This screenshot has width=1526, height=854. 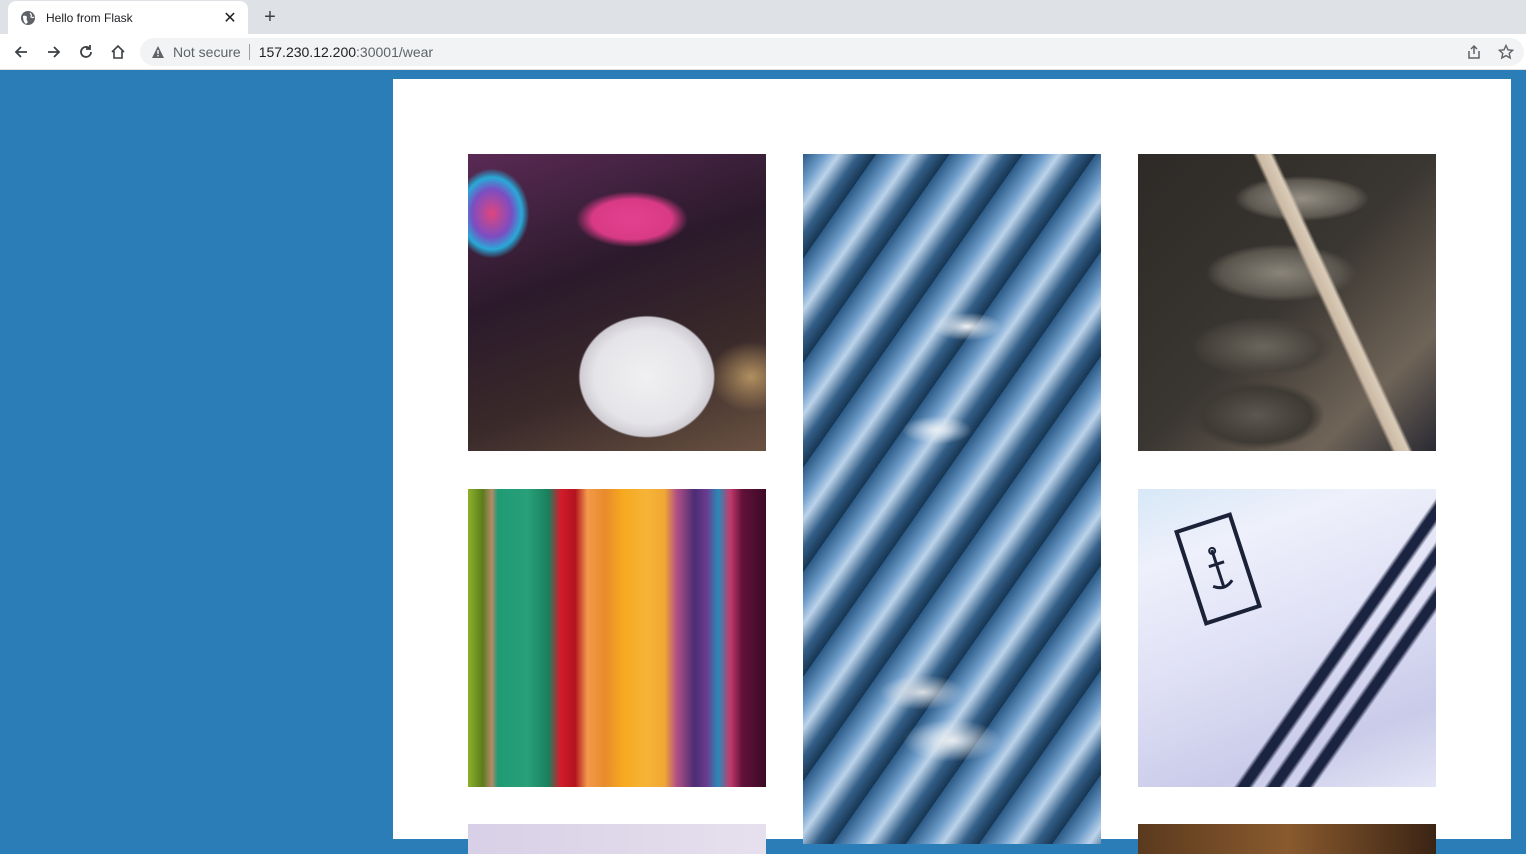 What do you see at coordinates (1474, 52) in the screenshot?
I see `share-icon` at bounding box center [1474, 52].